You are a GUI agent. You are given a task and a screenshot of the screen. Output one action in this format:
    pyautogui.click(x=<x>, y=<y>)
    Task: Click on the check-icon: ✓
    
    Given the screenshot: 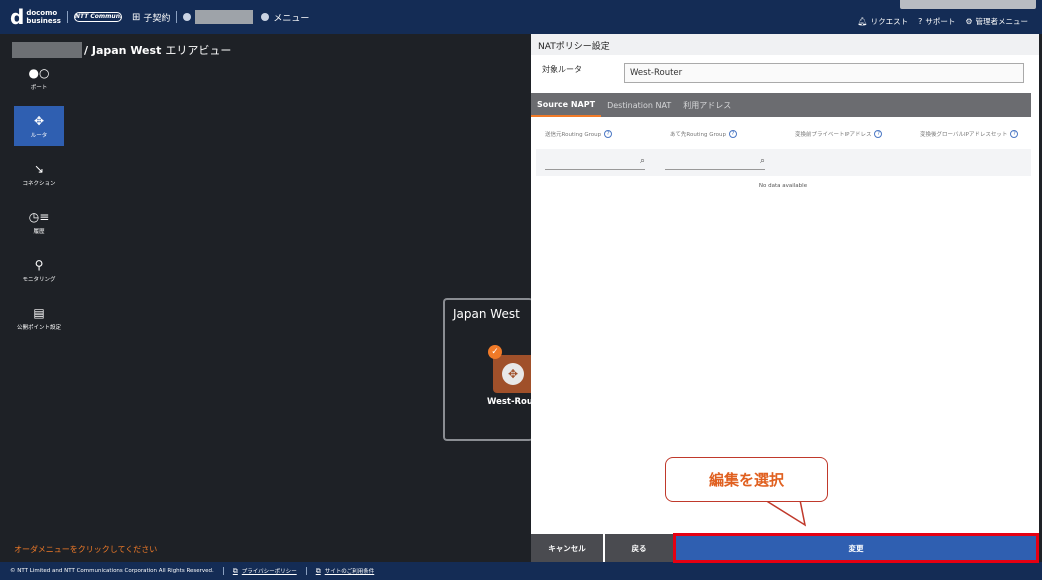 What is the action you would take?
    pyautogui.click(x=495, y=352)
    